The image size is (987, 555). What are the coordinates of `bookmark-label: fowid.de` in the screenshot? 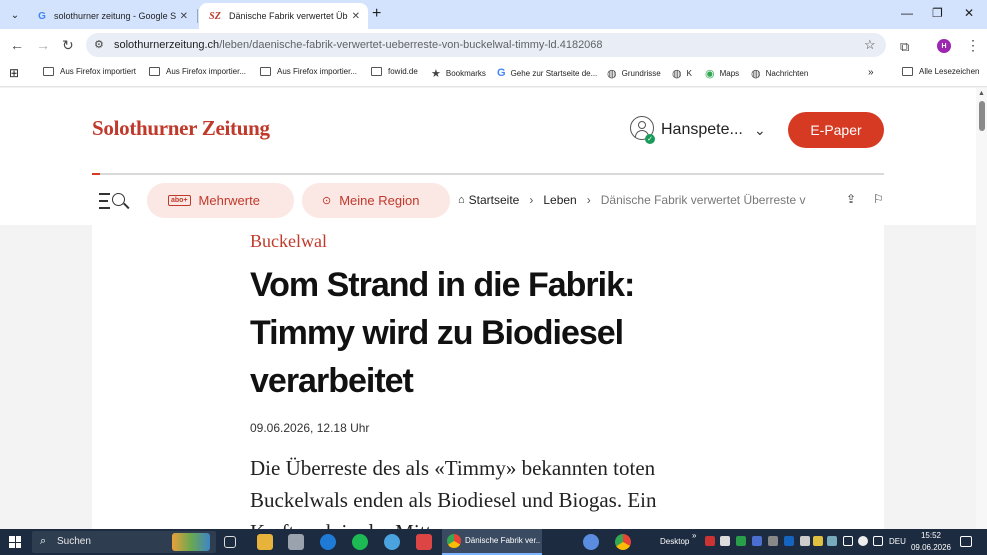 It's located at (403, 71).